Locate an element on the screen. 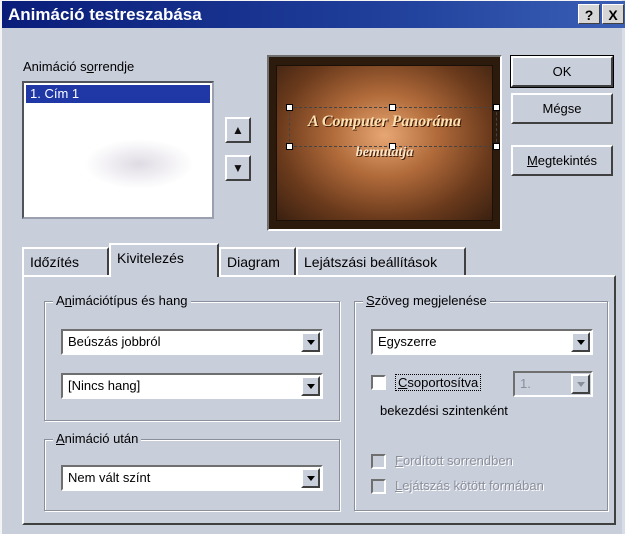 This screenshot has width=625, height=534. sound-select: [Nincs hang] is located at coordinates (192, 386).